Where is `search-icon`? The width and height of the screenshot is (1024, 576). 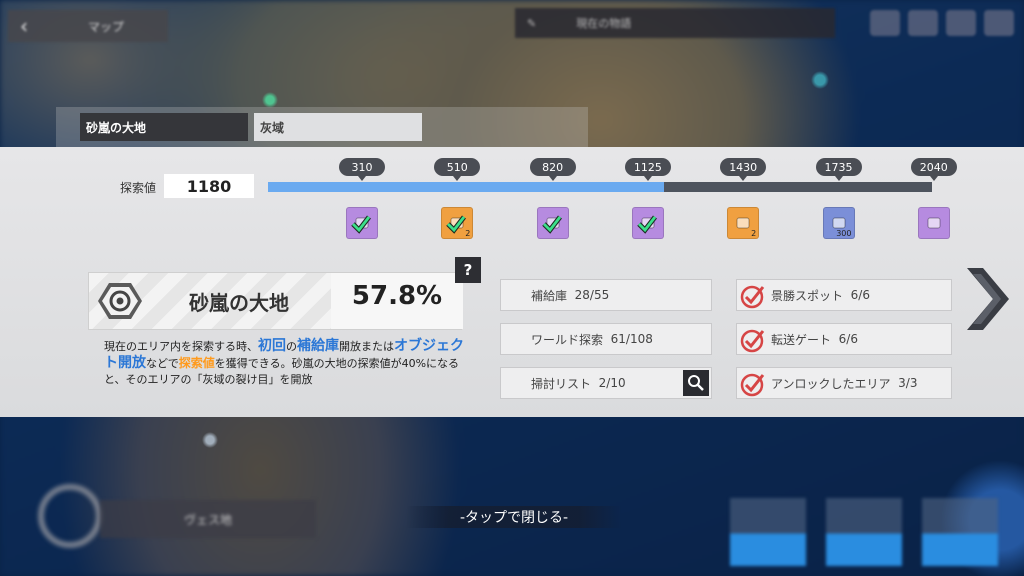 search-icon is located at coordinates (696, 383).